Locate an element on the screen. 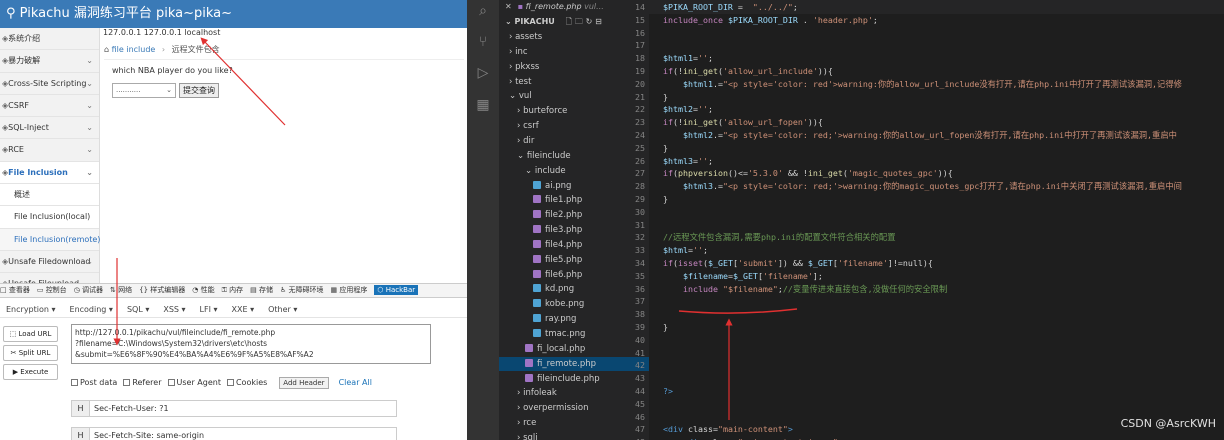 Image resolution: width=1224 pixels, height=440 pixels. php-file-icon: ▪ is located at coordinates (521, 6).